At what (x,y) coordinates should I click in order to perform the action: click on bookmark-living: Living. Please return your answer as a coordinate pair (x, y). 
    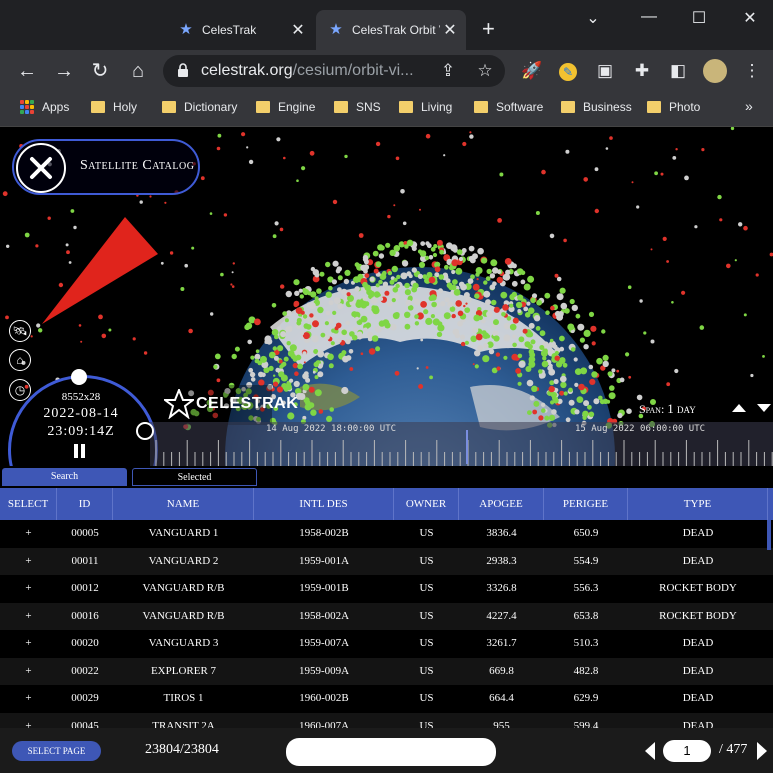
    Looking at the image, I should click on (425, 107).